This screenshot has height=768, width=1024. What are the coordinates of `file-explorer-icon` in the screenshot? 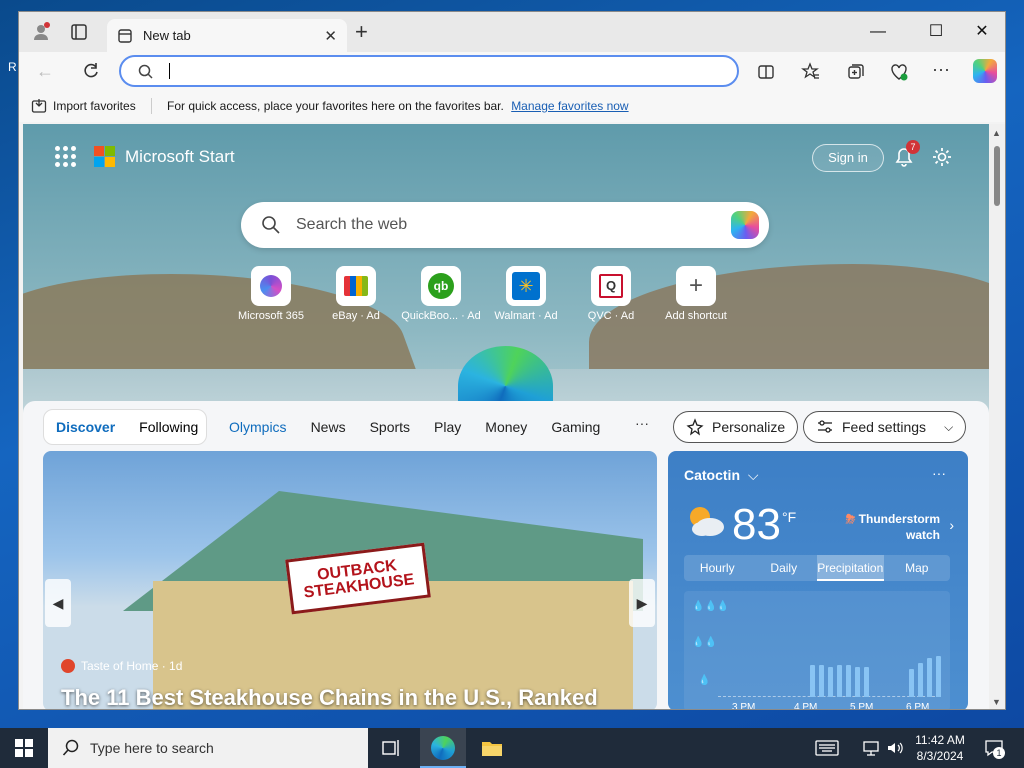 It's located at (492, 748).